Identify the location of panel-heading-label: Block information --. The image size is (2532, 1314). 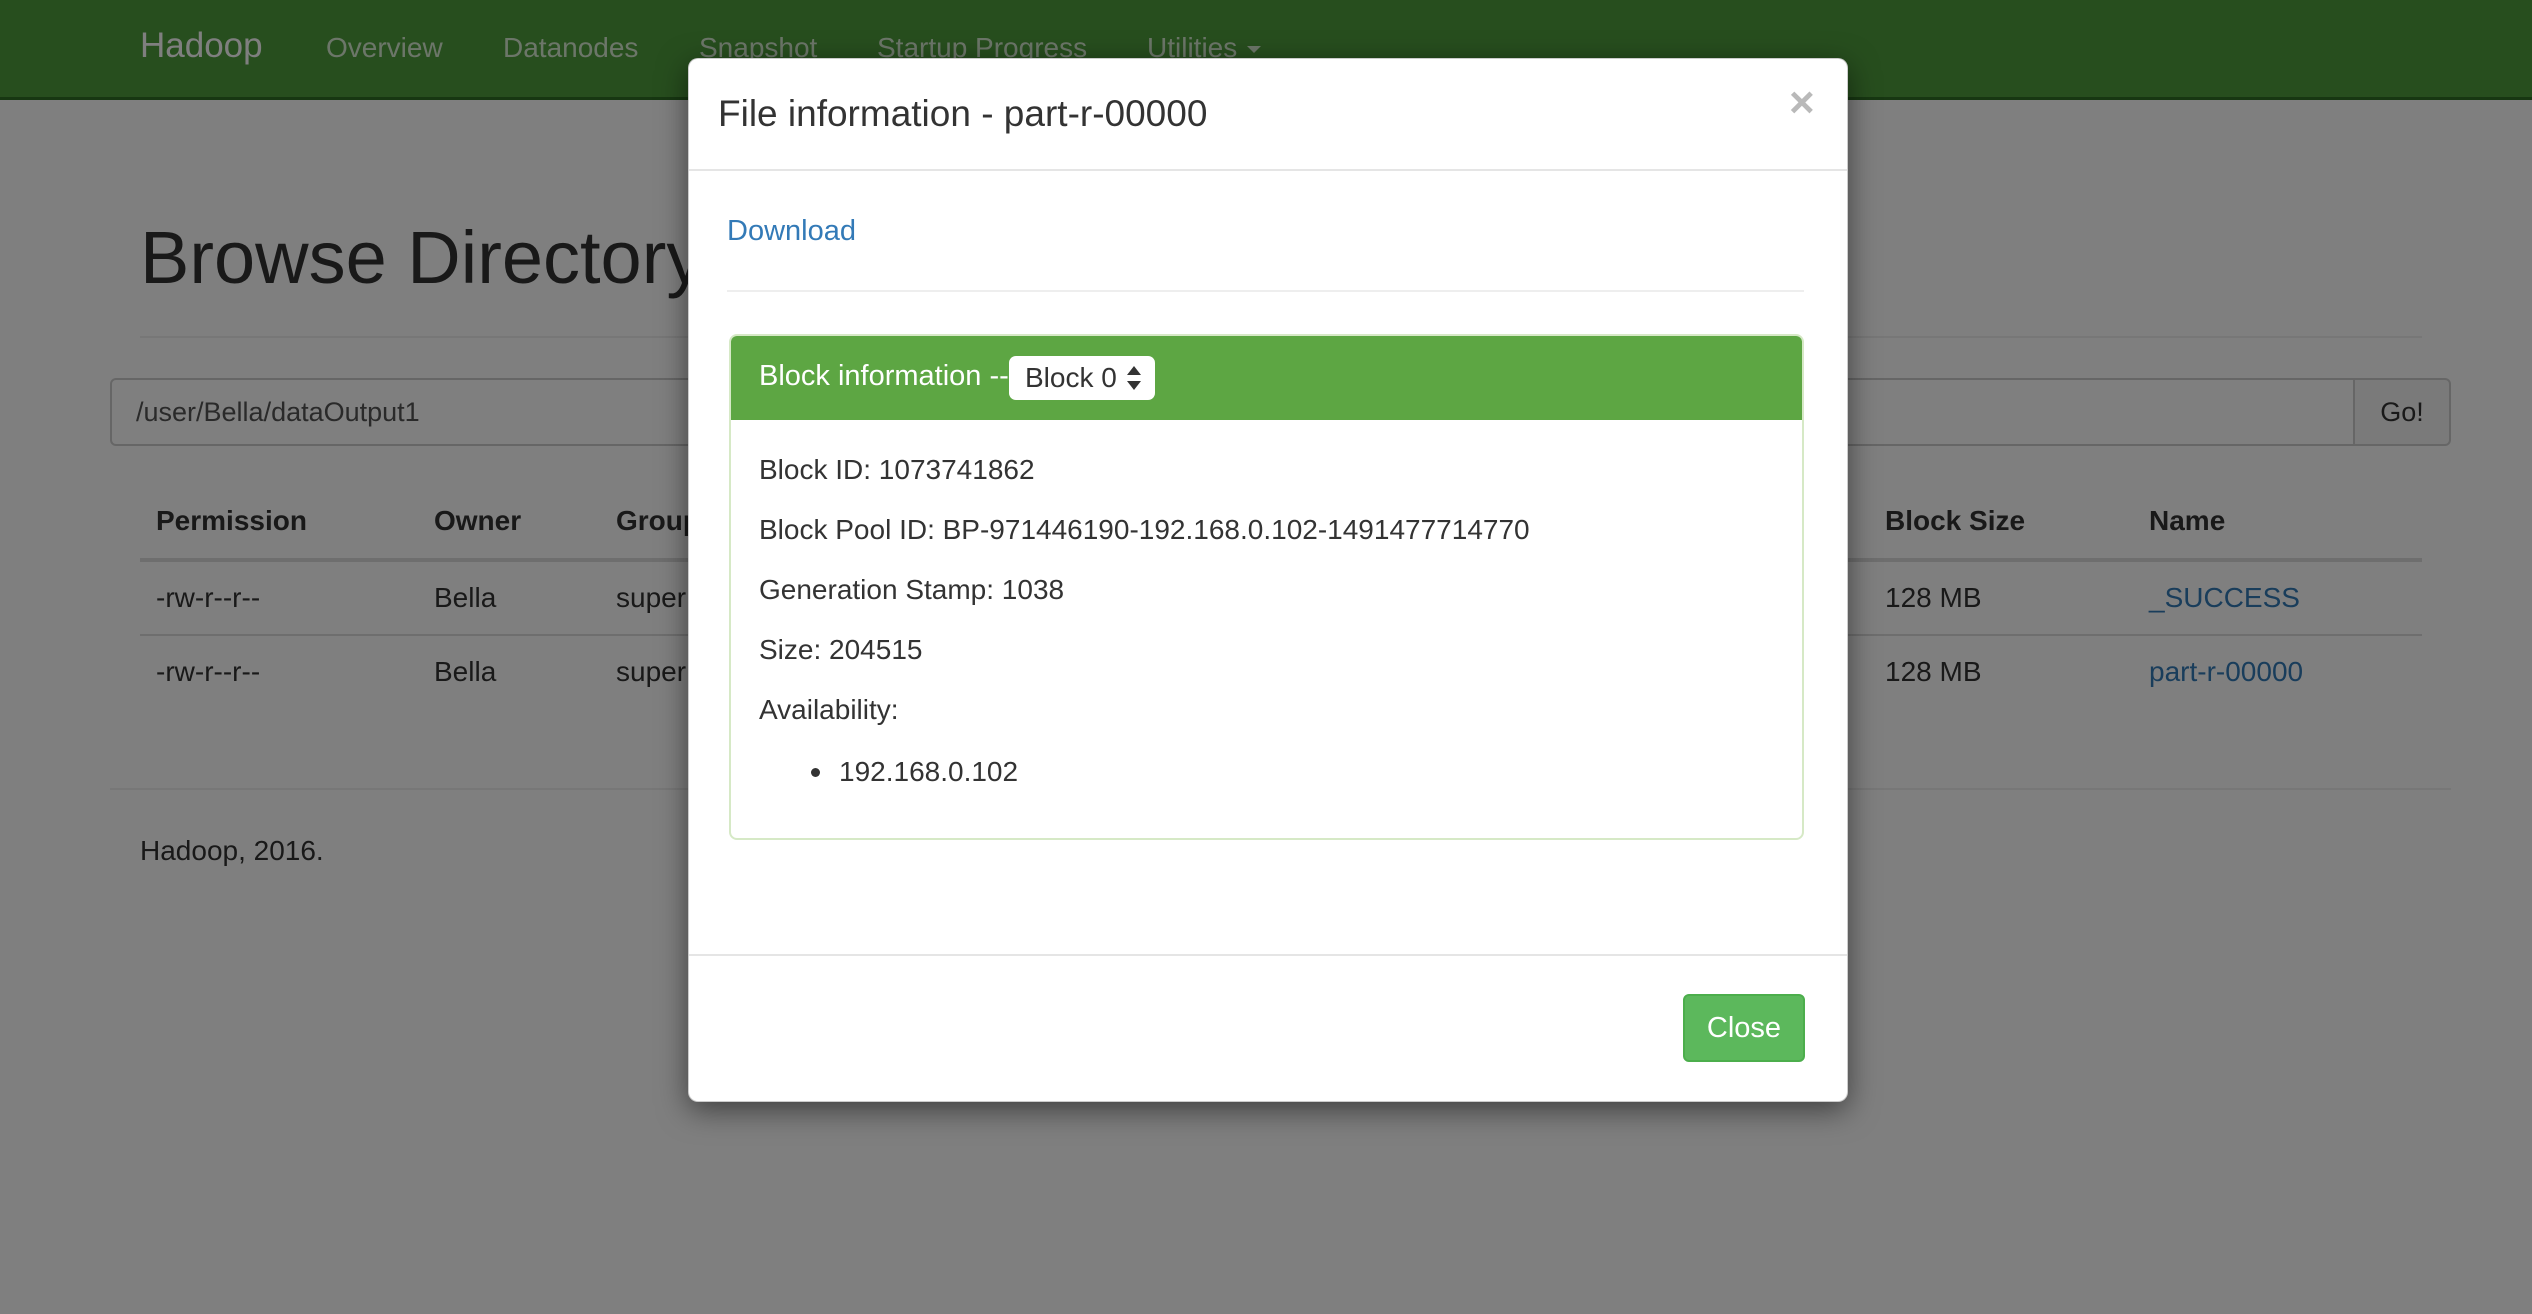
(884, 376).